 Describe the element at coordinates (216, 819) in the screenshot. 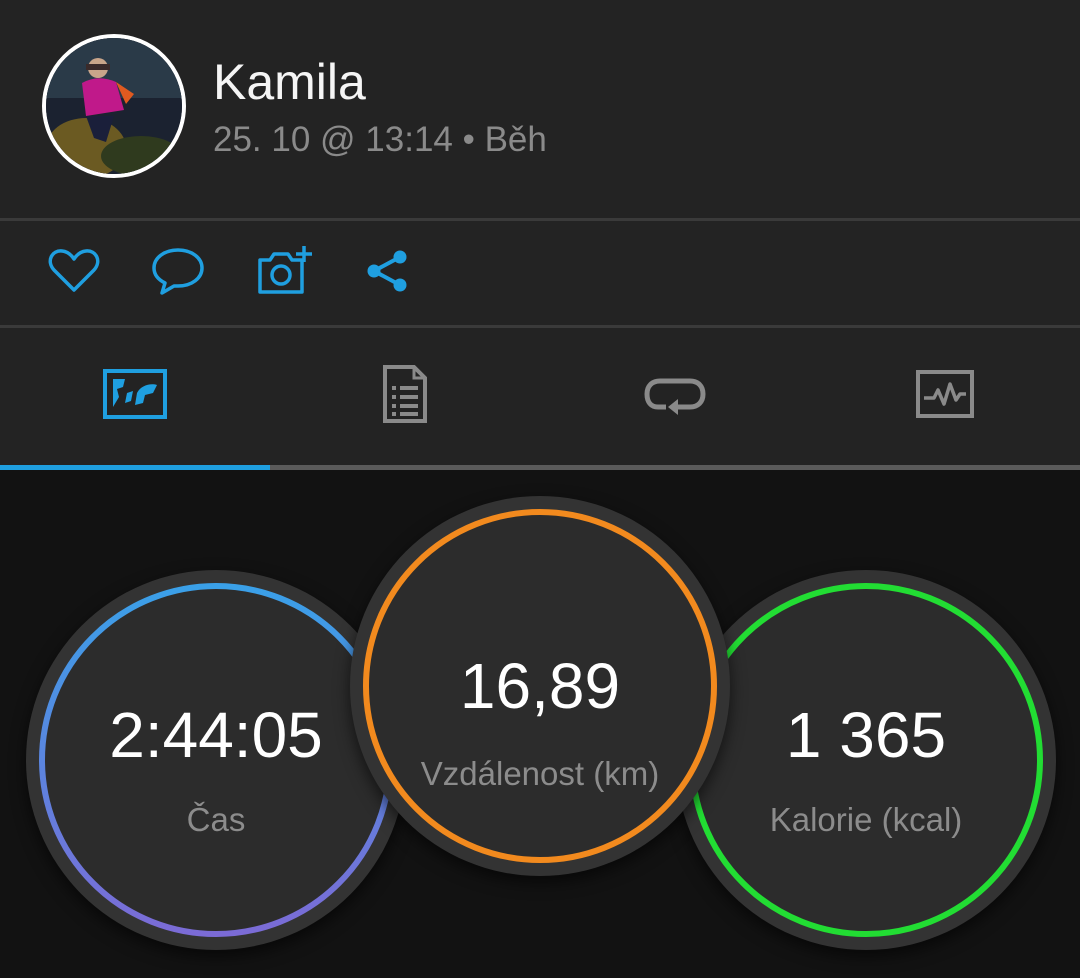

I see `time-label: Čas` at that location.